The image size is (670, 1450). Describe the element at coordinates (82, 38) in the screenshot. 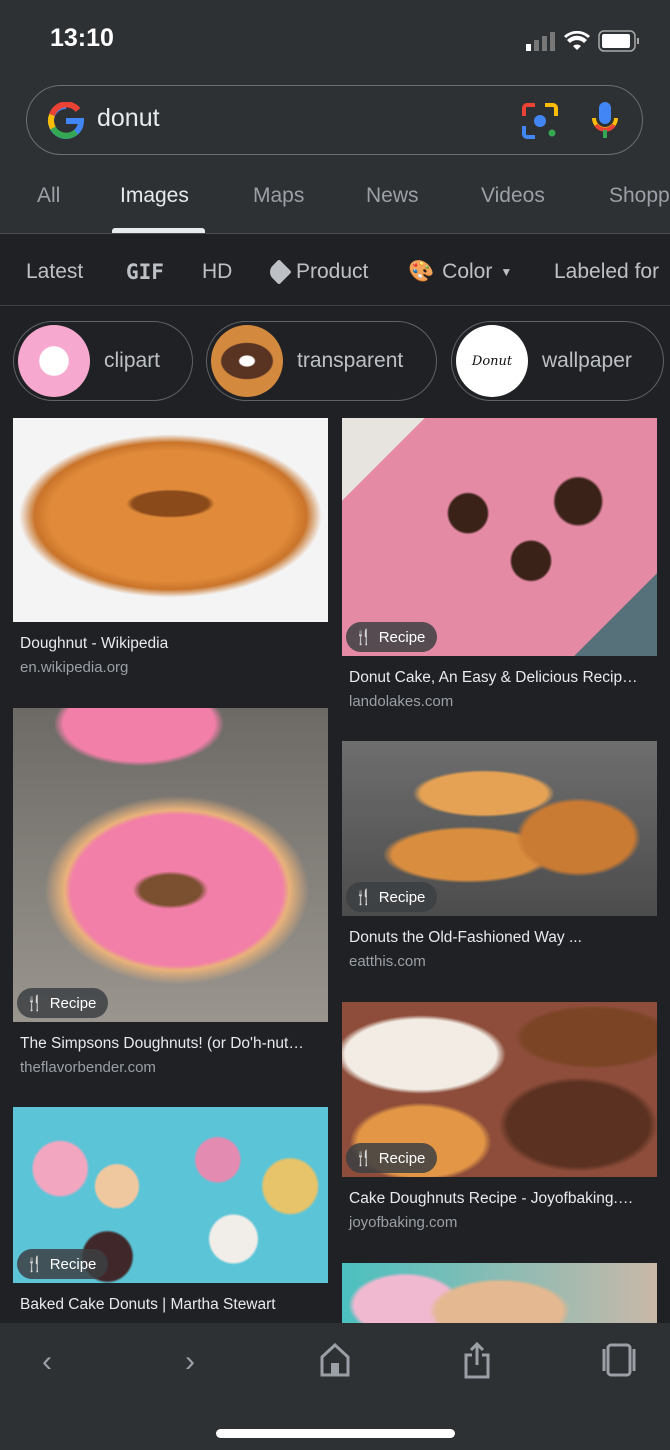

I see `status-time: 13:10` at that location.